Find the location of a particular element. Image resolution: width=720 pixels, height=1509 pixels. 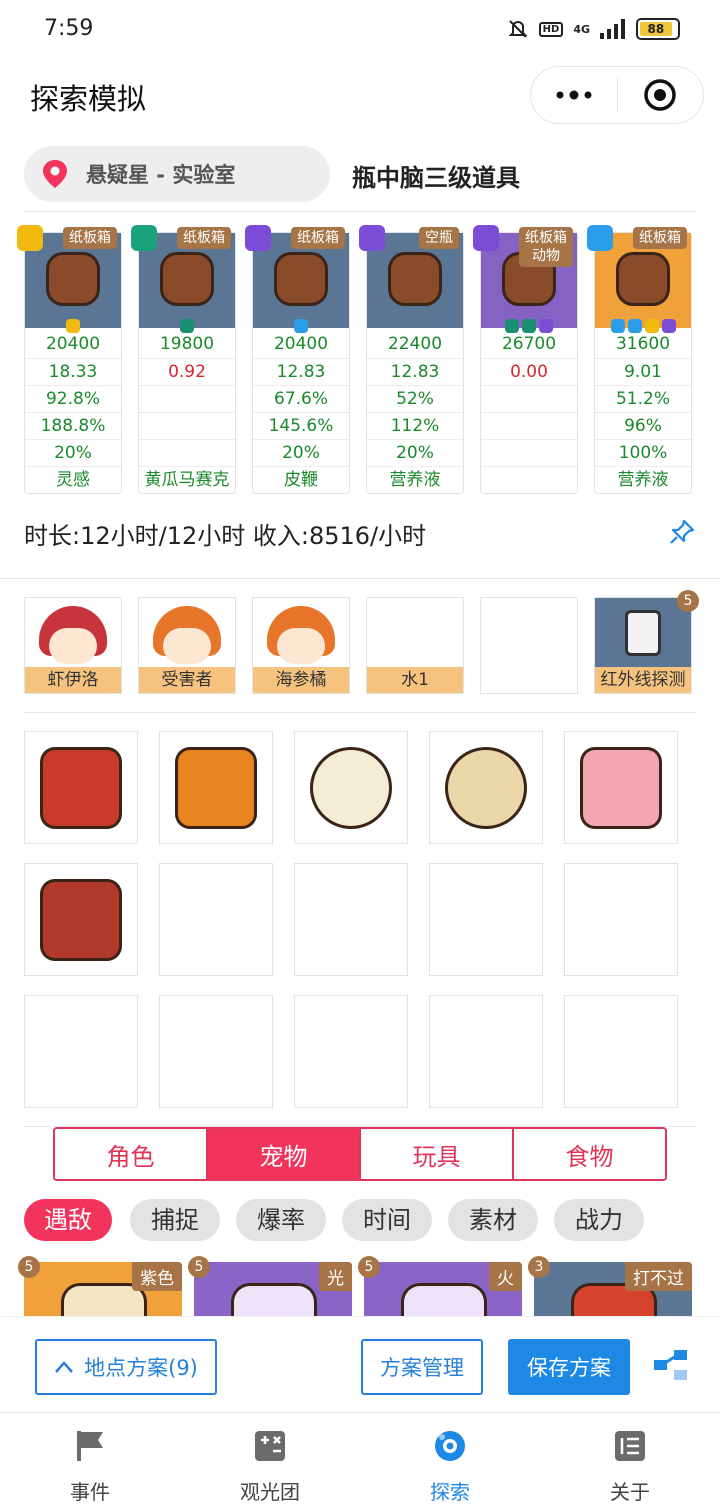

filter-chip: 时间 is located at coordinates (387, 1220).